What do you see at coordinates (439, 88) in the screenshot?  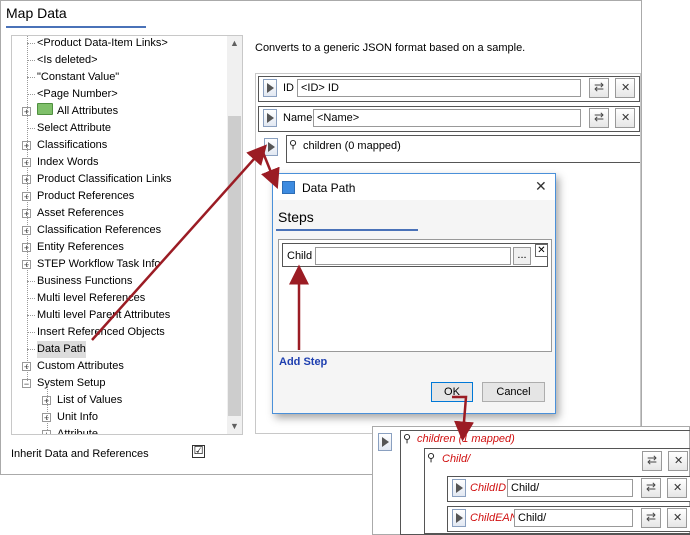 I see `id-field: <ID> ID` at bounding box center [439, 88].